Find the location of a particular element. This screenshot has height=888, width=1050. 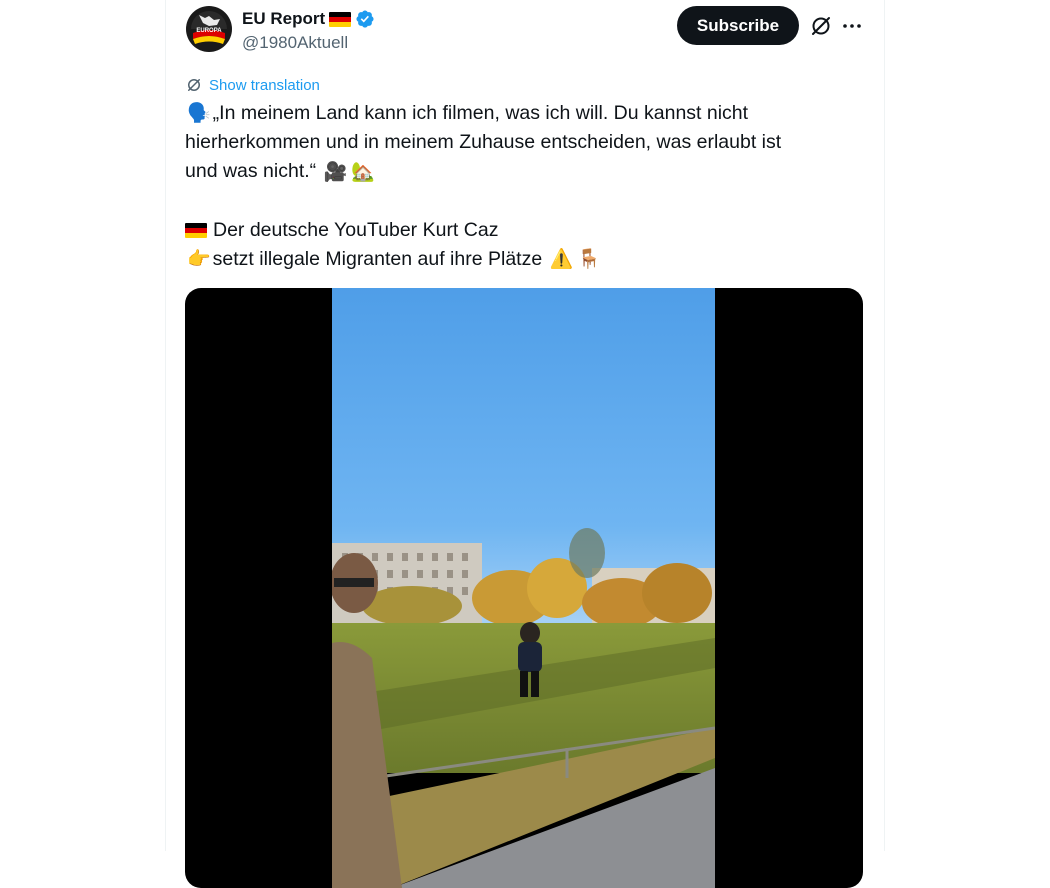

chair-icon: 🪑 is located at coordinates (589, 260).